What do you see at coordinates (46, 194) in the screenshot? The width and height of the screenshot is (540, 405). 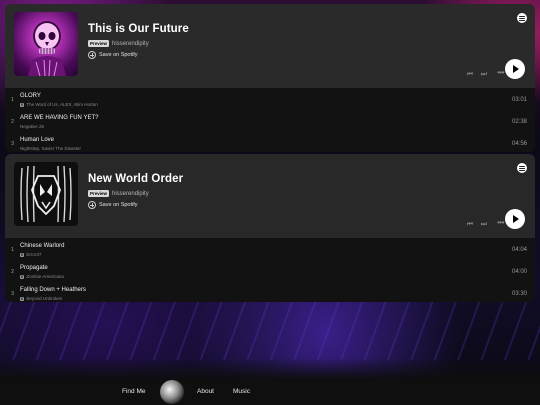 I see `playlist-cover-mask` at bounding box center [46, 194].